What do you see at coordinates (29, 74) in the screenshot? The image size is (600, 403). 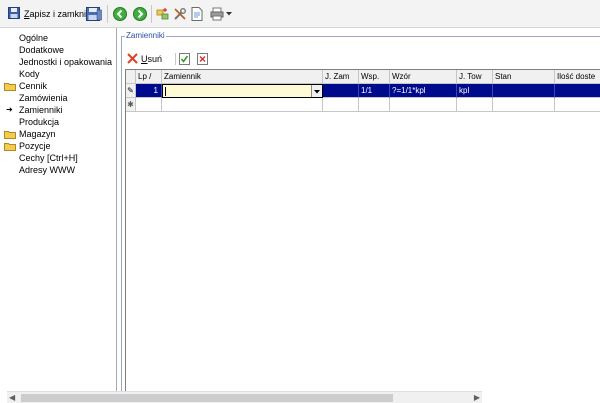 I see `nav-item-kody: Kody` at bounding box center [29, 74].